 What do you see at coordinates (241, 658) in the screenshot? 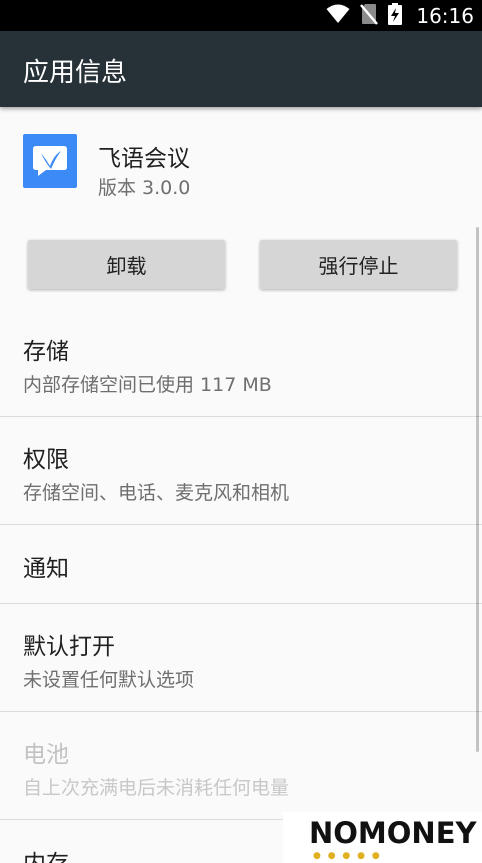
I see `open-by-default-item: 默认打开 未设置任何默认选项` at bounding box center [241, 658].